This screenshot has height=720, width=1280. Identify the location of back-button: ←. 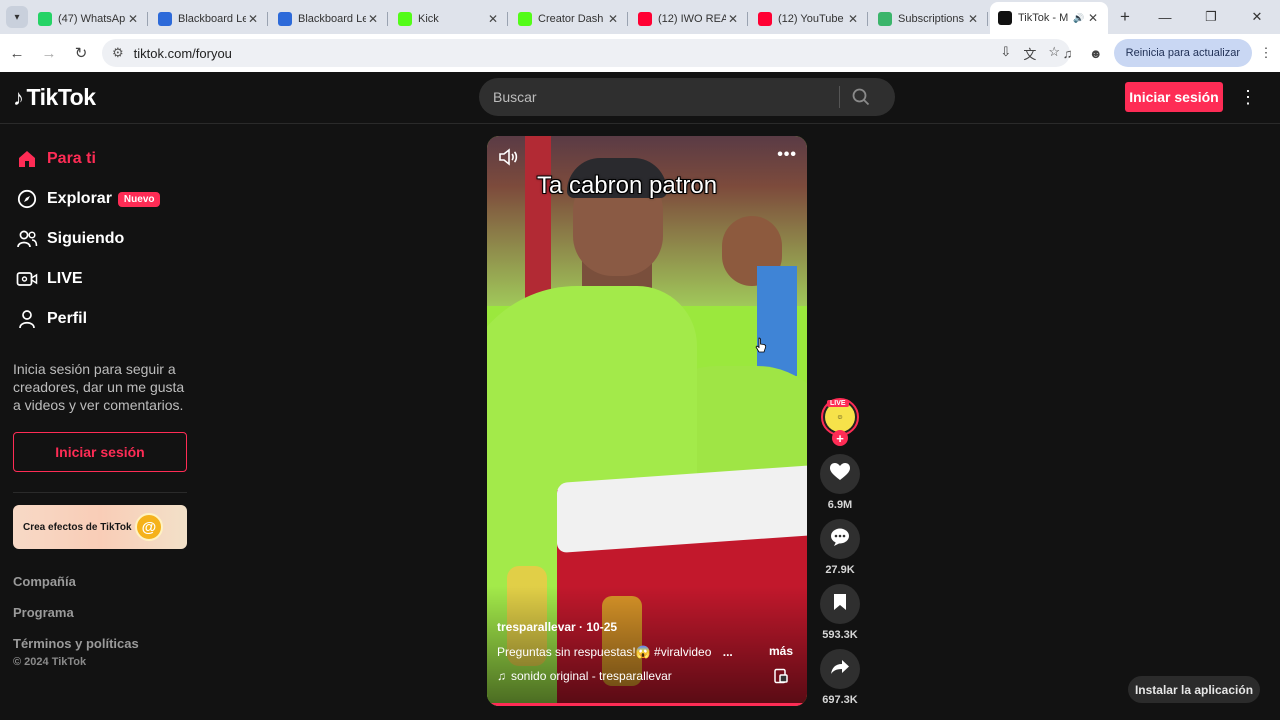
(17, 53).